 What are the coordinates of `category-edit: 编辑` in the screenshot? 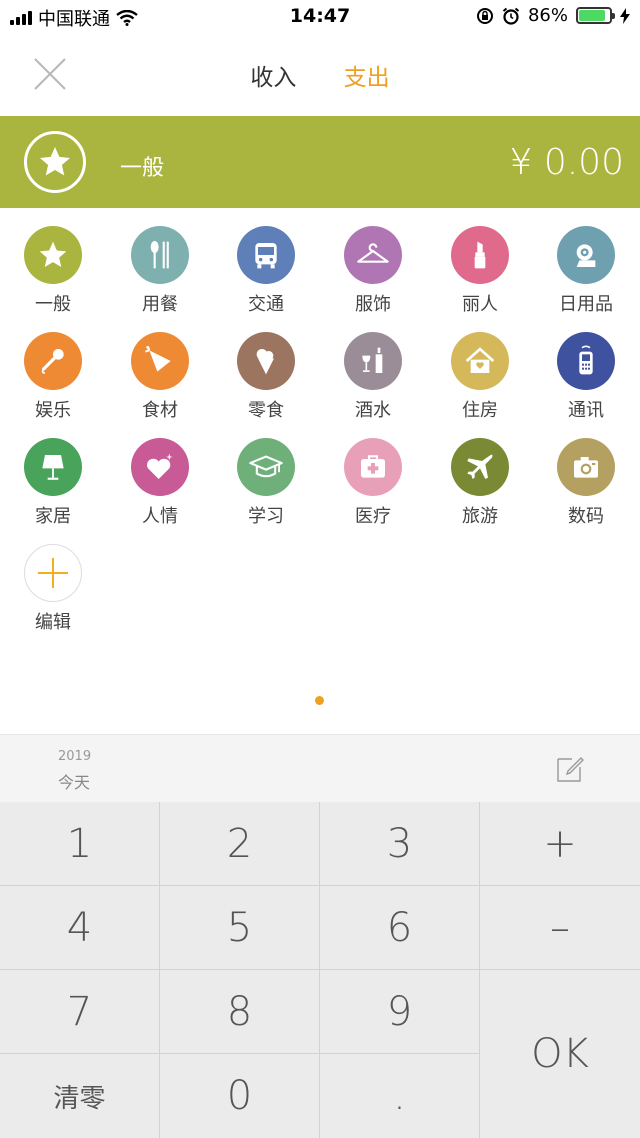 It's located at (53, 590).